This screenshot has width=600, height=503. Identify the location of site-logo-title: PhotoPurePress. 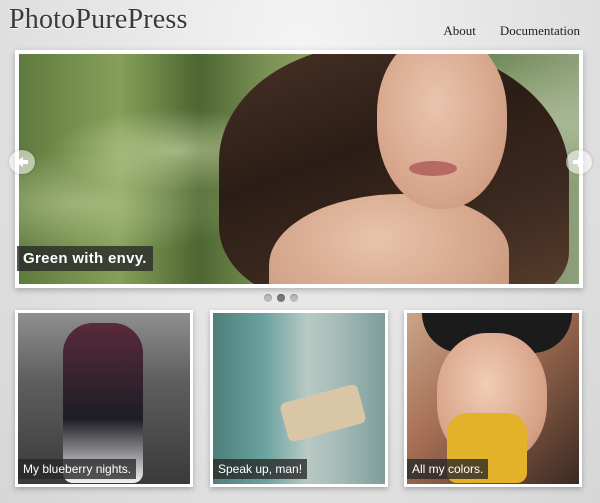
(98, 20).